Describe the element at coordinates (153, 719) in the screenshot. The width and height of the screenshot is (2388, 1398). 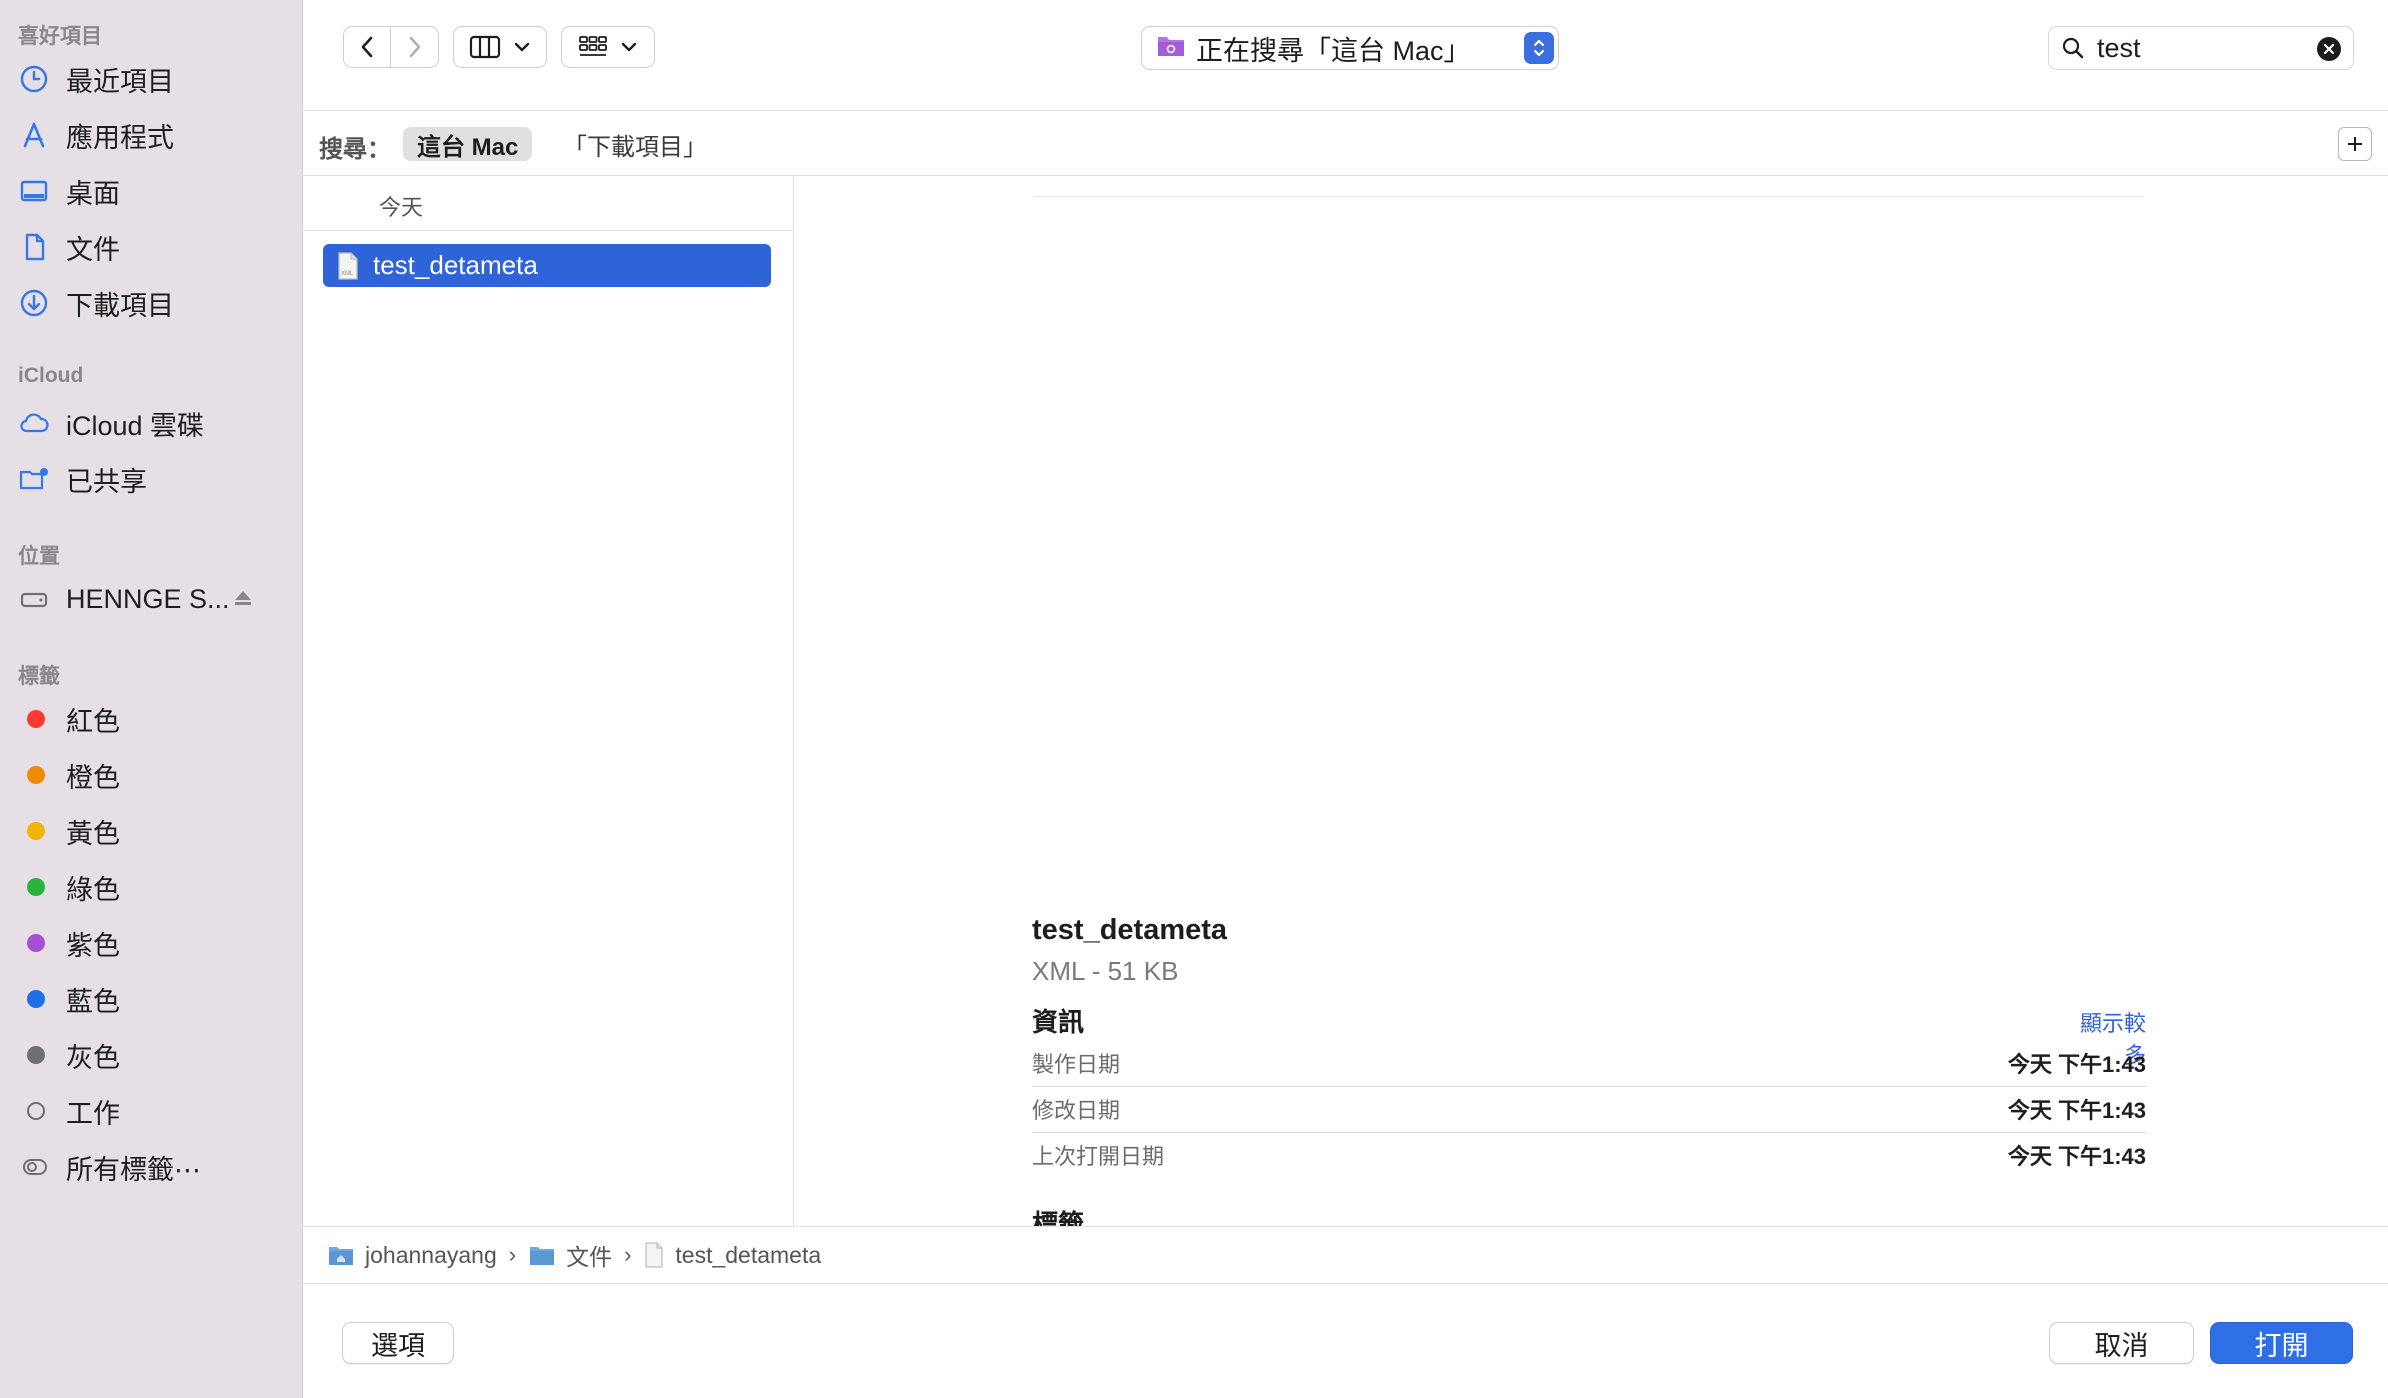
I see `sidebar-tag-item: 紅色` at that location.